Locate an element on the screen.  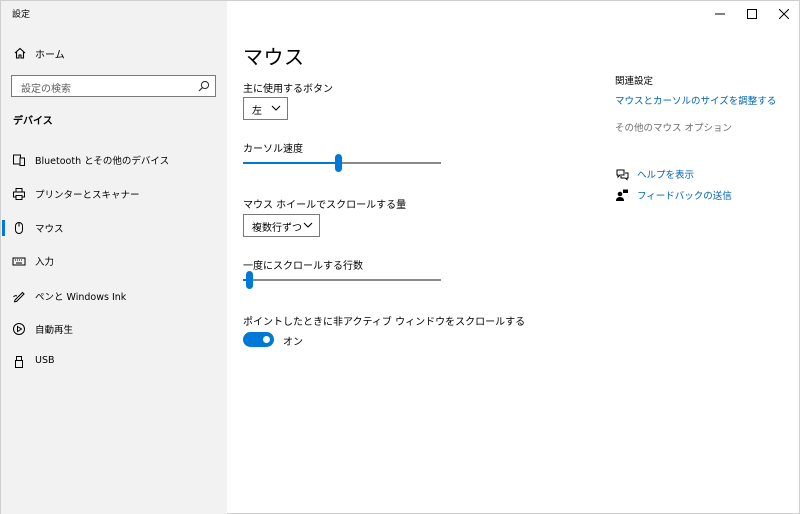
related-settings-title: 関連設定 is located at coordinates (634, 81).